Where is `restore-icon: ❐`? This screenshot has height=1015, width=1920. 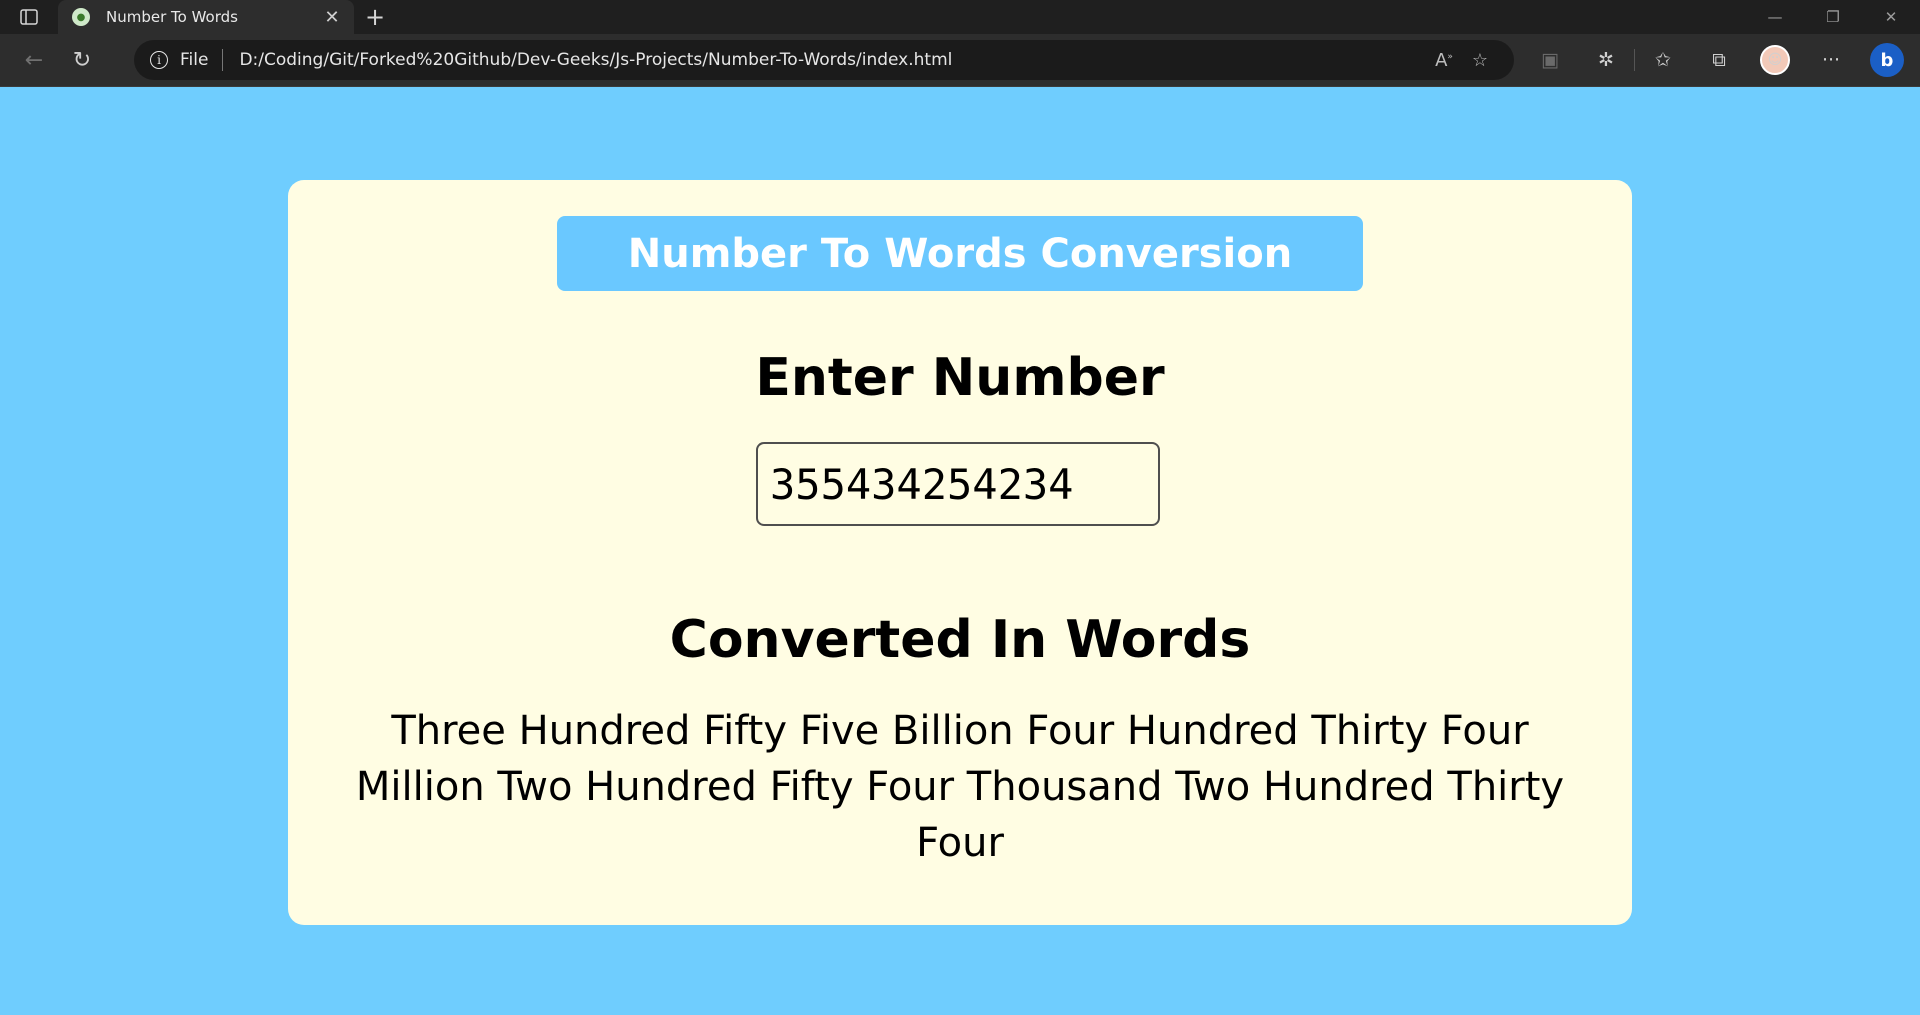 restore-icon: ❐ is located at coordinates (1833, 17).